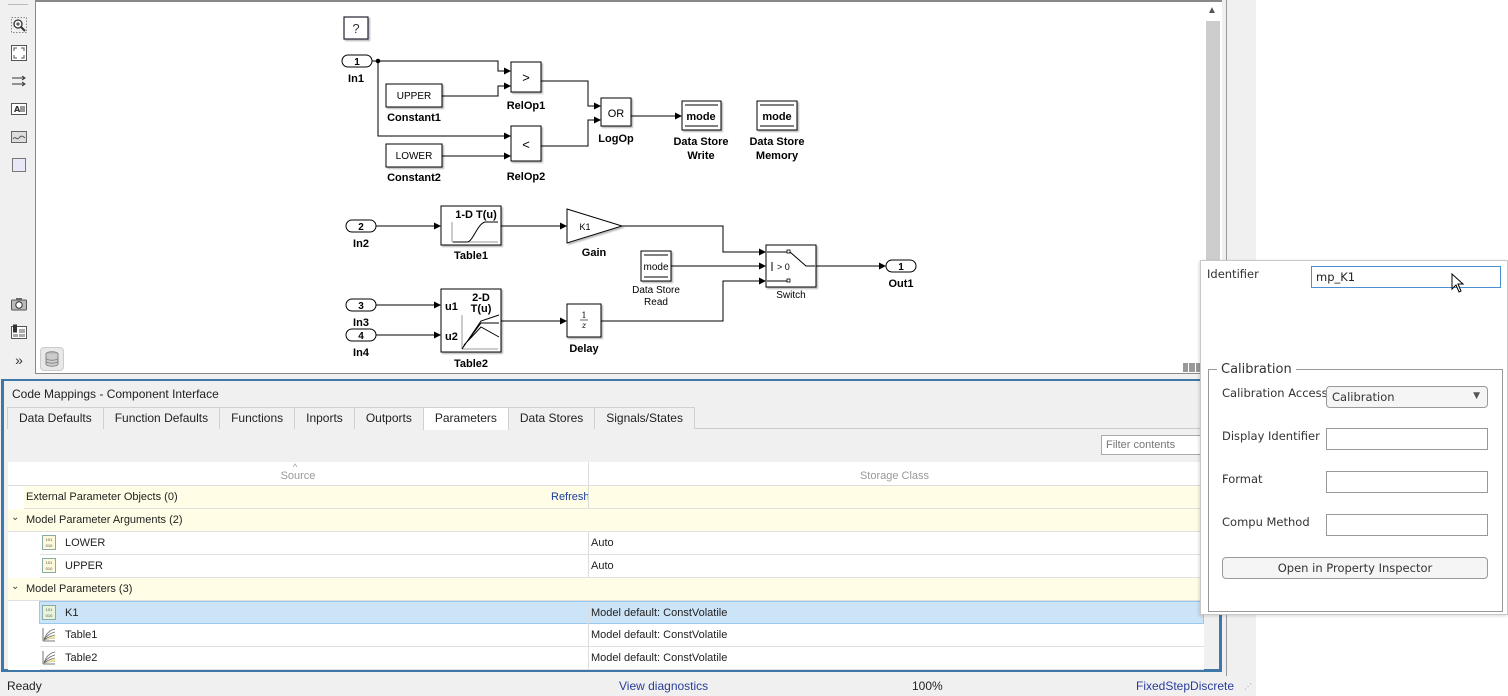  Describe the element at coordinates (1407, 439) in the screenshot. I see `display-identifier-input` at that location.